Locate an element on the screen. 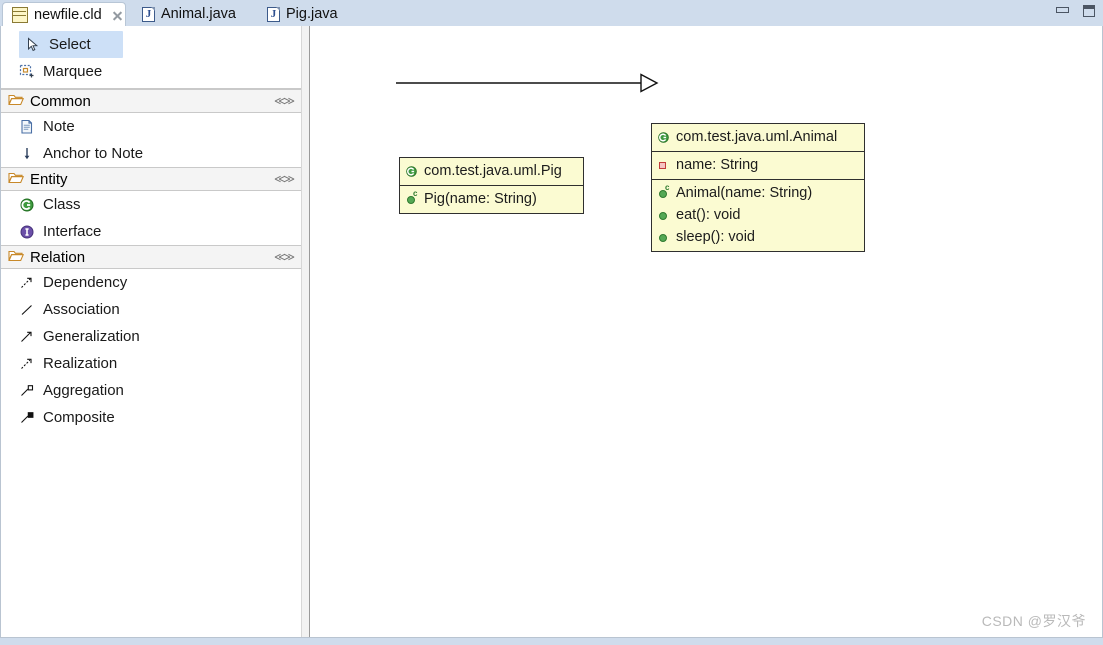  dashed-open-arrow-icon is located at coordinates (27, 283).